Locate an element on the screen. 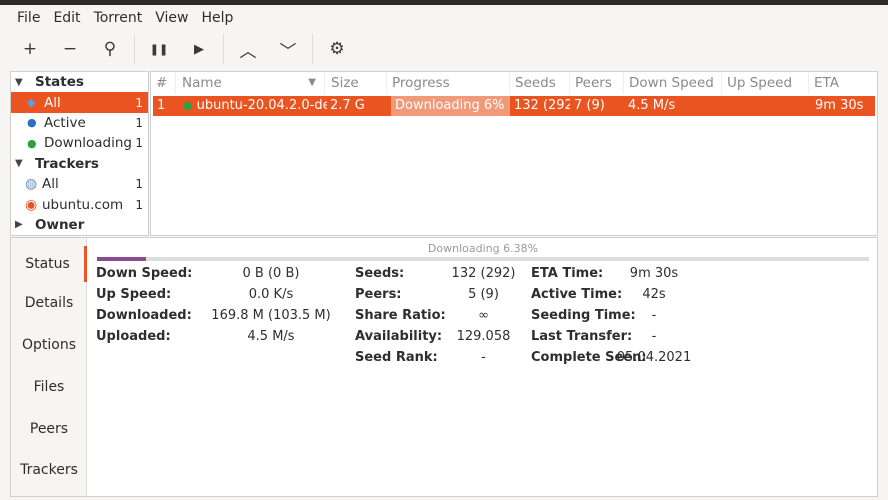 This screenshot has width=888, height=500. all-states-icon: ◆ is located at coordinates (31, 103).